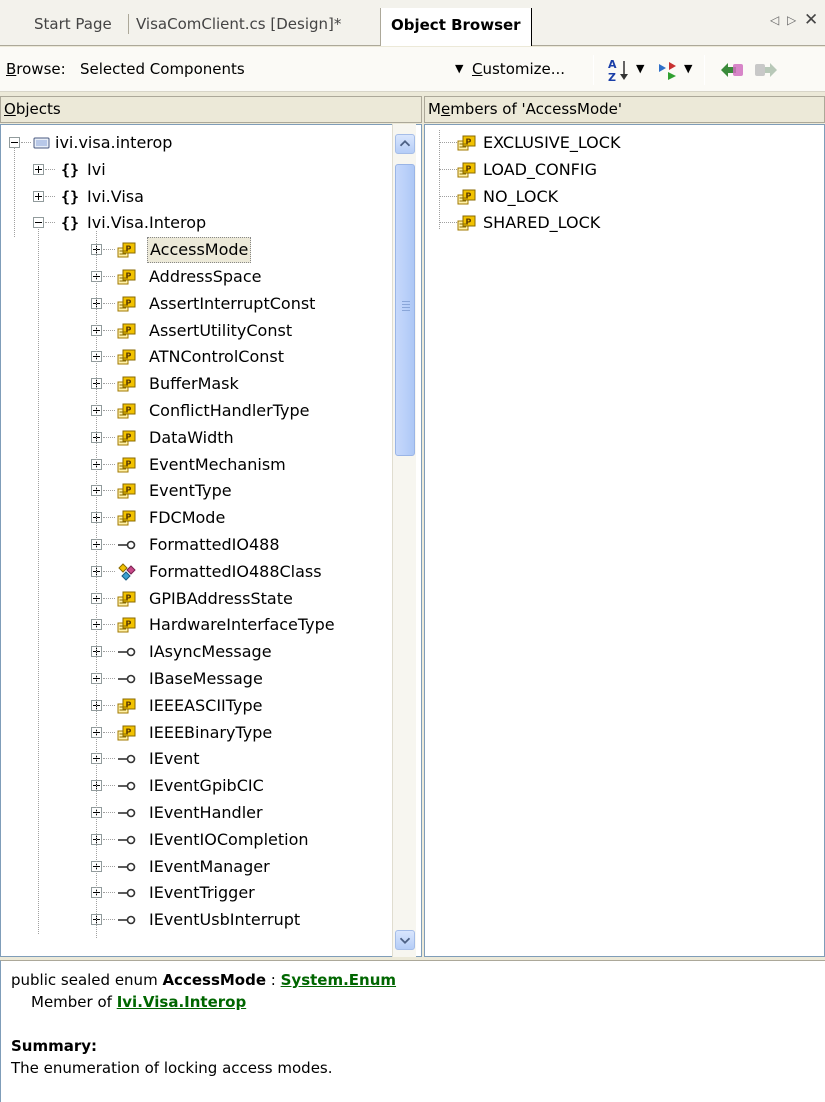 This screenshot has height=1102, width=825. What do you see at coordinates (211, 109) in the screenshot?
I see `objects-pane-header: Objects` at bounding box center [211, 109].